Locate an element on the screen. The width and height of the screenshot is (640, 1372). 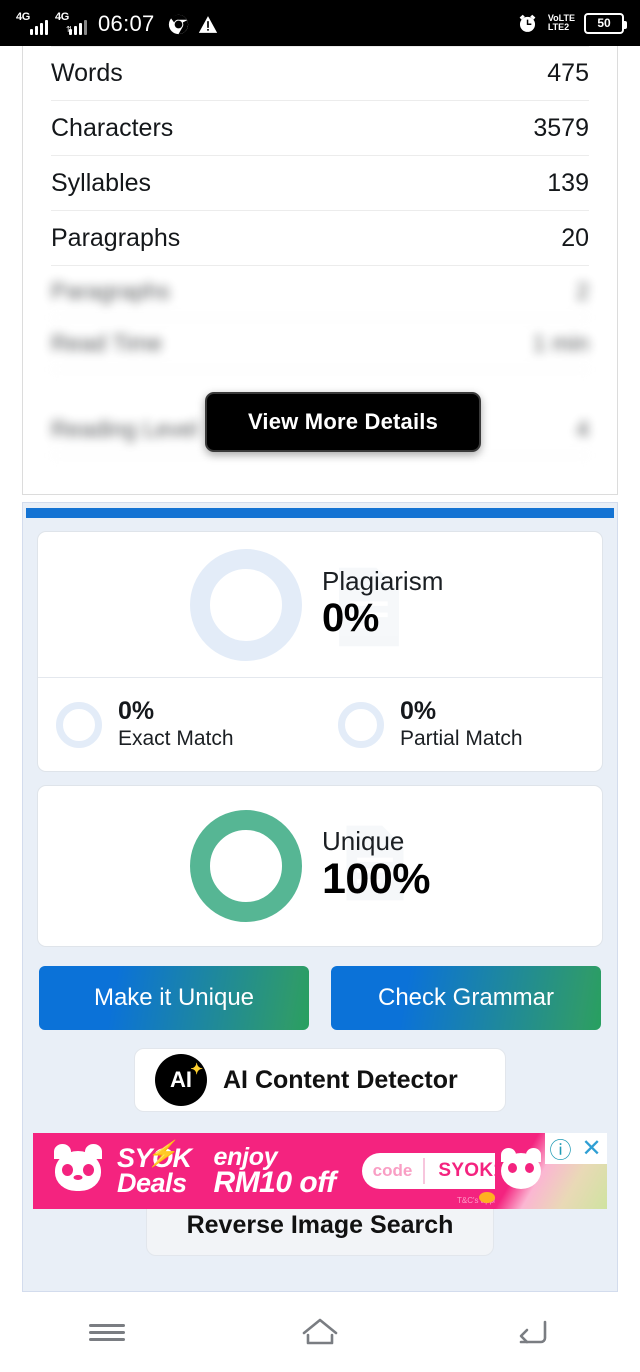
stat-label: Words is located at coordinates (87, 73).